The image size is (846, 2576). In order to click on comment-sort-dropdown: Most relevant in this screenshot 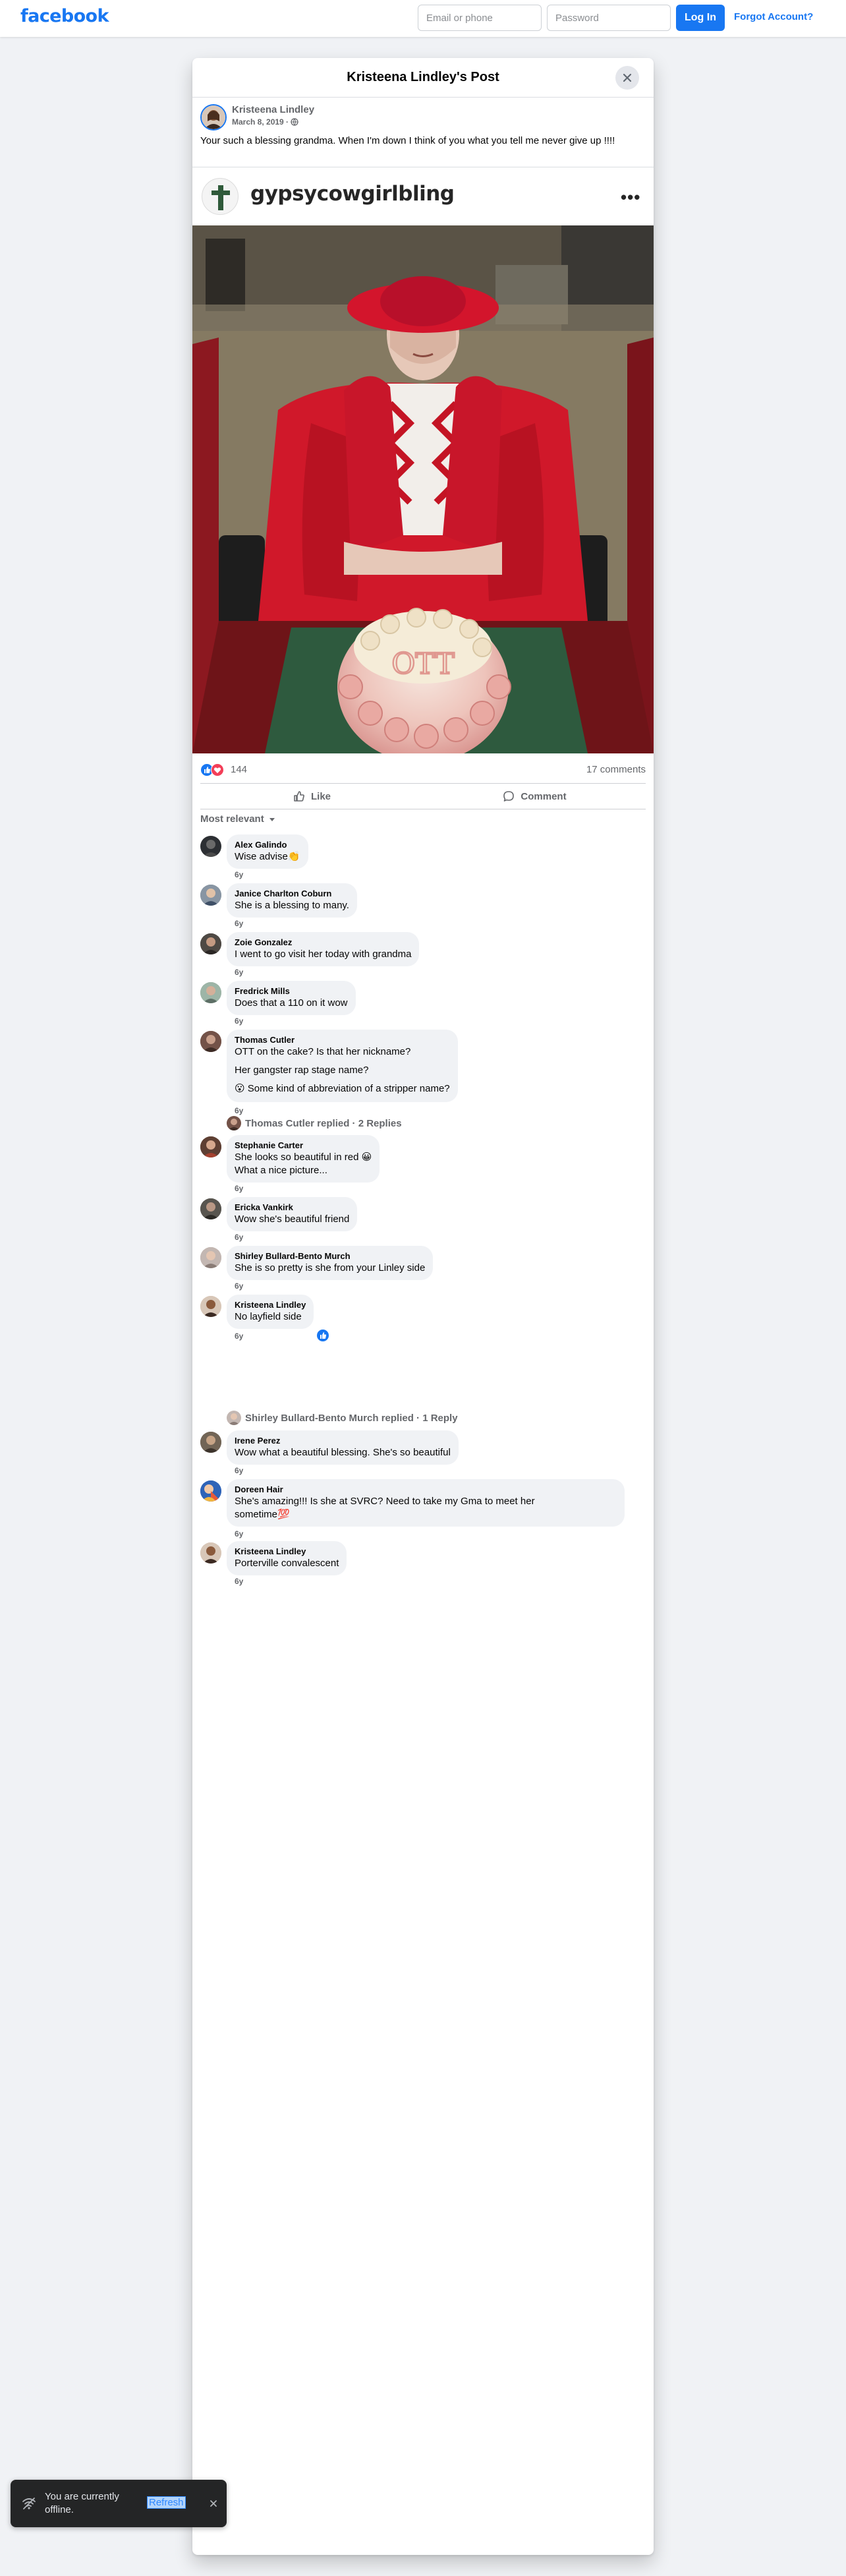, I will do `click(238, 819)`.